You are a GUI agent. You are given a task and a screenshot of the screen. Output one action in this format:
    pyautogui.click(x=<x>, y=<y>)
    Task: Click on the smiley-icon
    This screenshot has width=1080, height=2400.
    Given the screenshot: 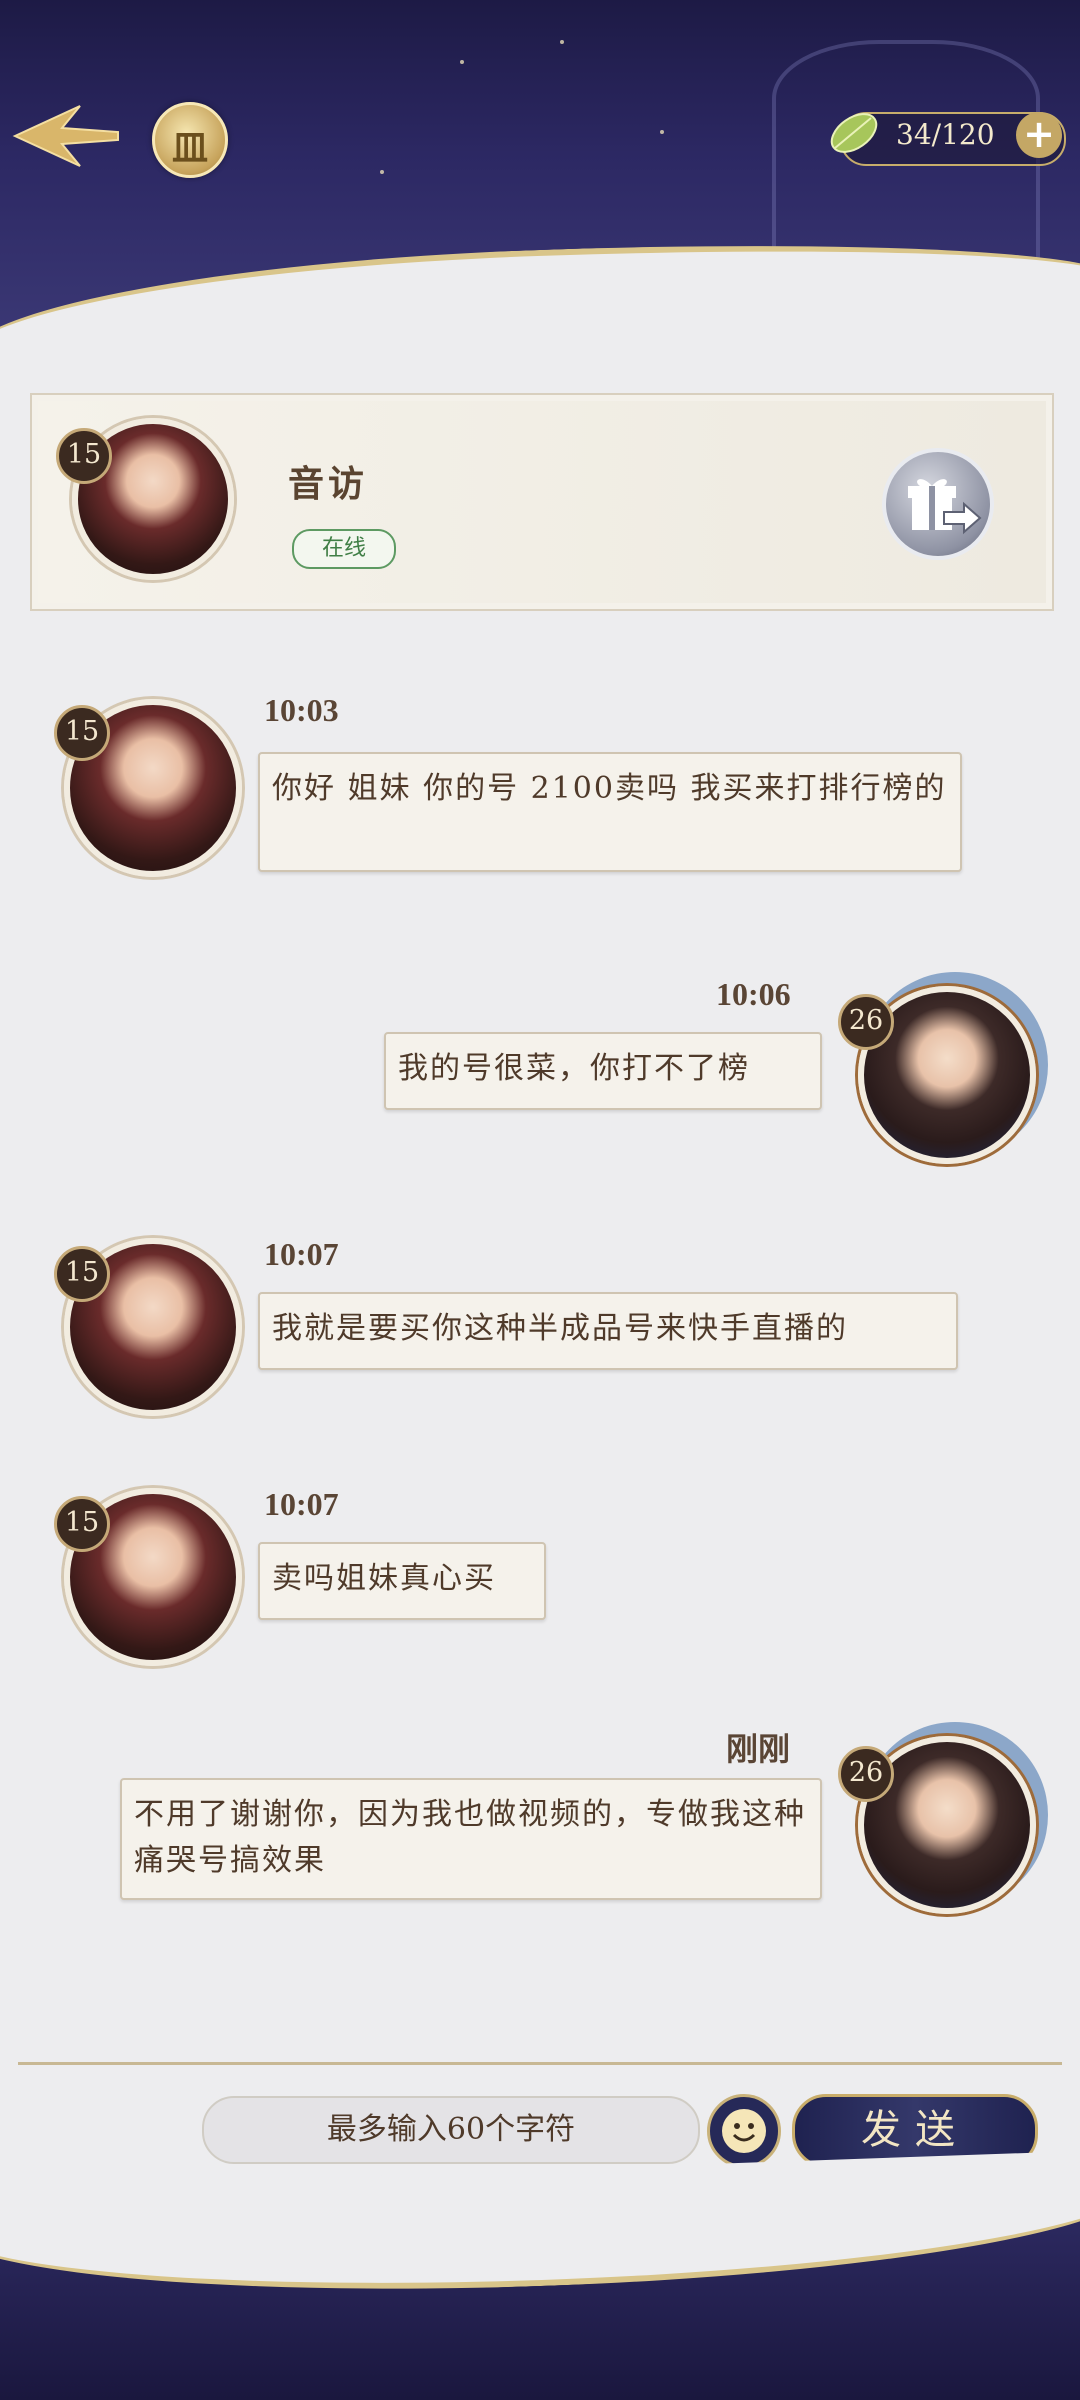 What is the action you would take?
    pyautogui.click(x=744, y=2131)
    